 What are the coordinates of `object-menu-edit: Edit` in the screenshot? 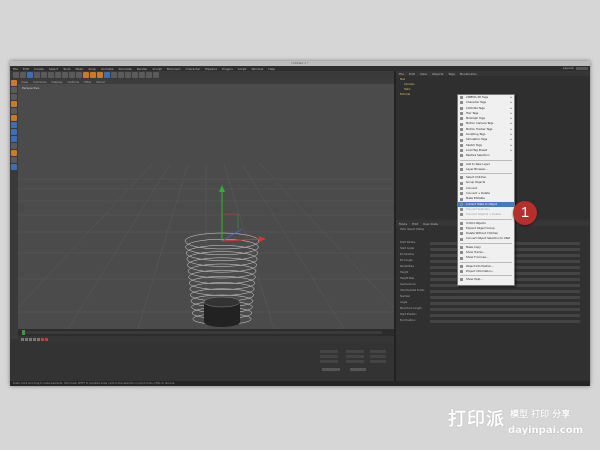 It's located at (412, 74).